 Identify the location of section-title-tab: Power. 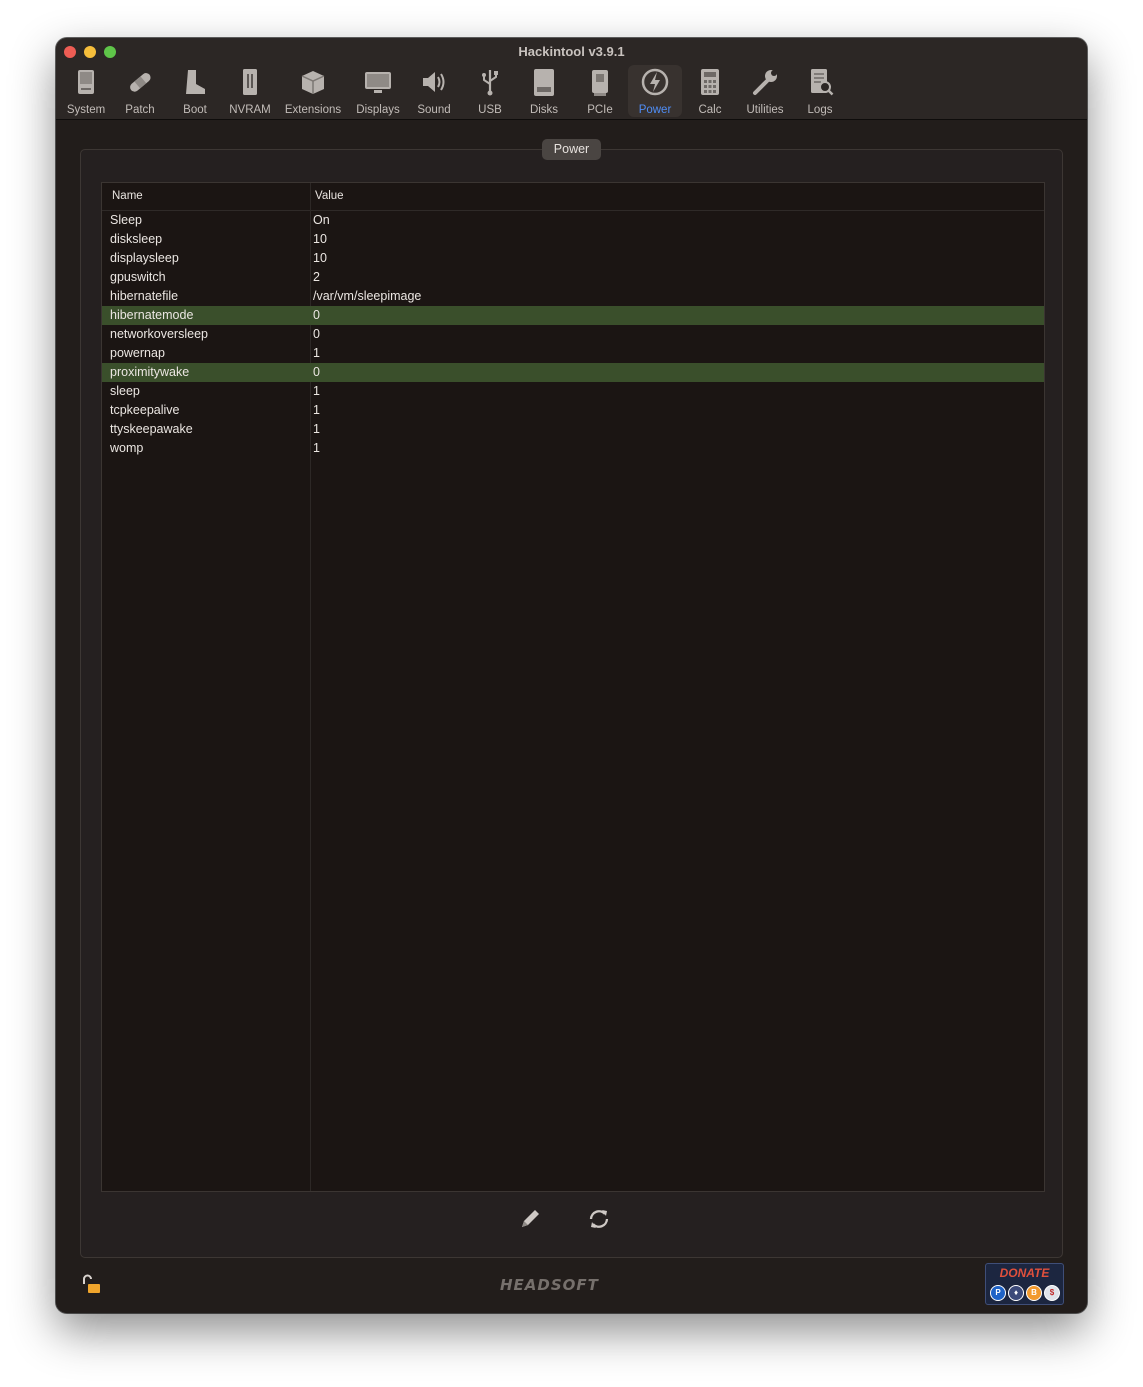
(571, 149).